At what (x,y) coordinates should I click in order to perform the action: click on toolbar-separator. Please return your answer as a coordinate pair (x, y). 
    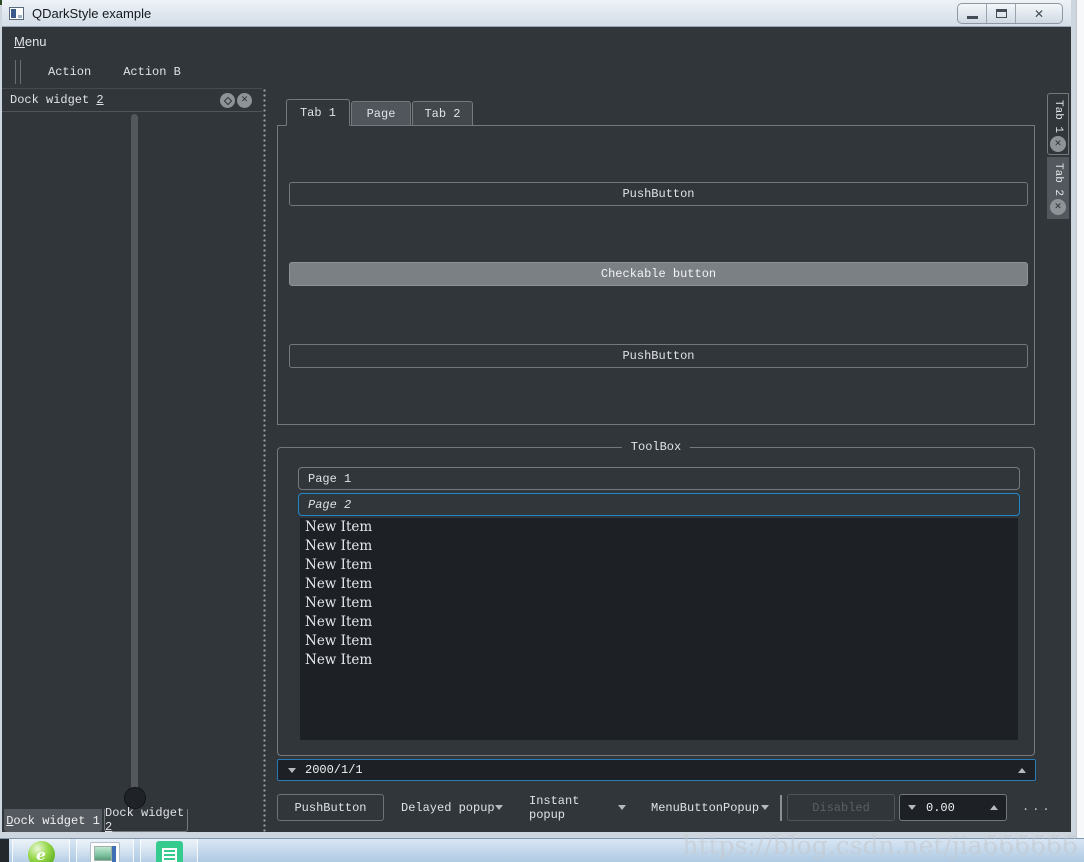
    Looking at the image, I should click on (781, 808).